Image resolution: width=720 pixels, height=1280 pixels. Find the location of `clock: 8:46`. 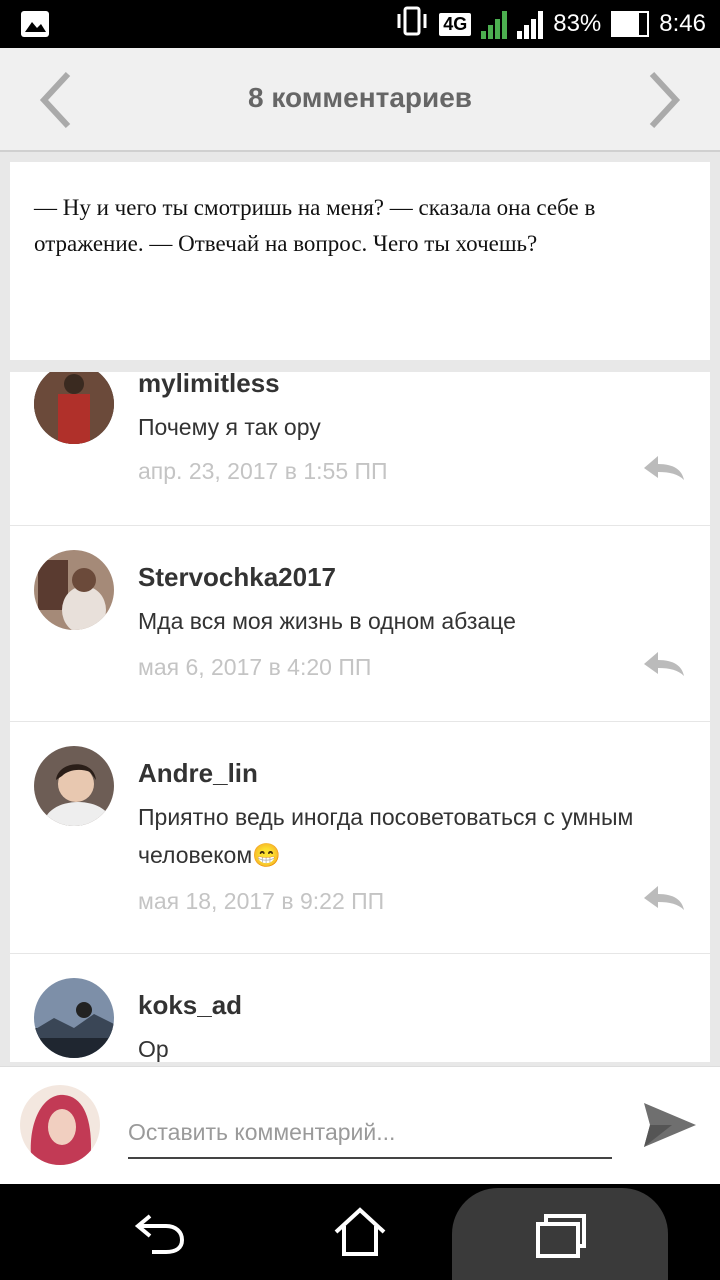

clock: 8:46 is located at coordinates (682, 23).